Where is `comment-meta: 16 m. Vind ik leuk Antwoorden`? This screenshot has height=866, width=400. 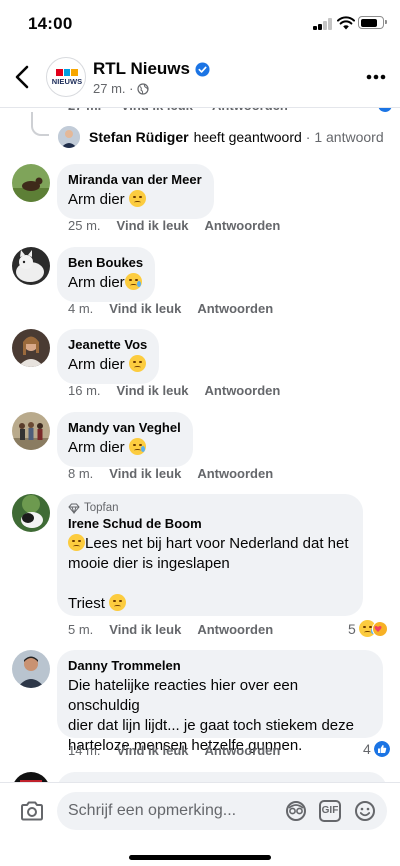 comment-meta: 16 m. Vind ik leuk Antwoorden is located at coordinates (174, 390).